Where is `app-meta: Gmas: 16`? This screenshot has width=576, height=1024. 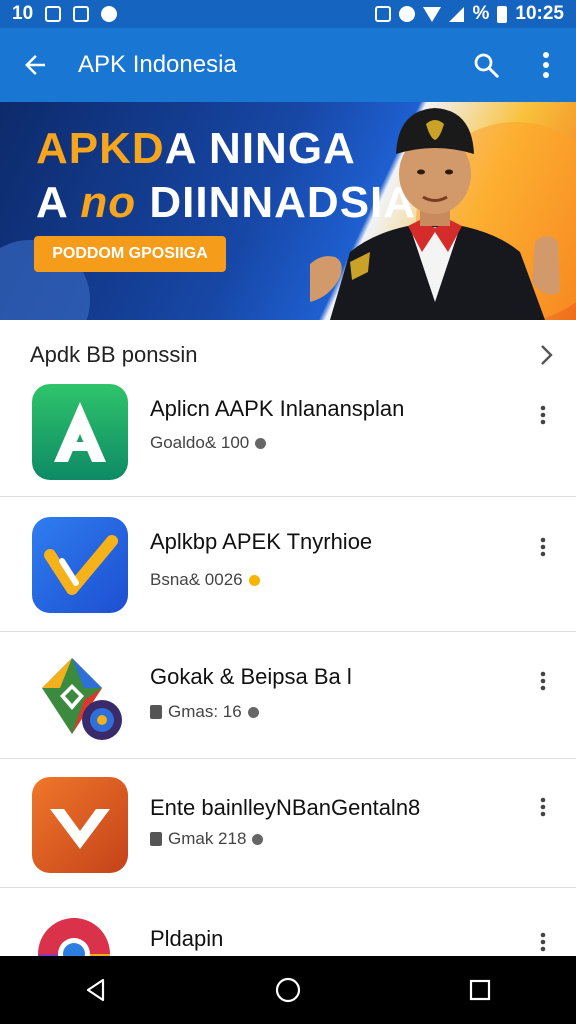 app-meta: Gmas: 16 is located at coordinates (204, 712).